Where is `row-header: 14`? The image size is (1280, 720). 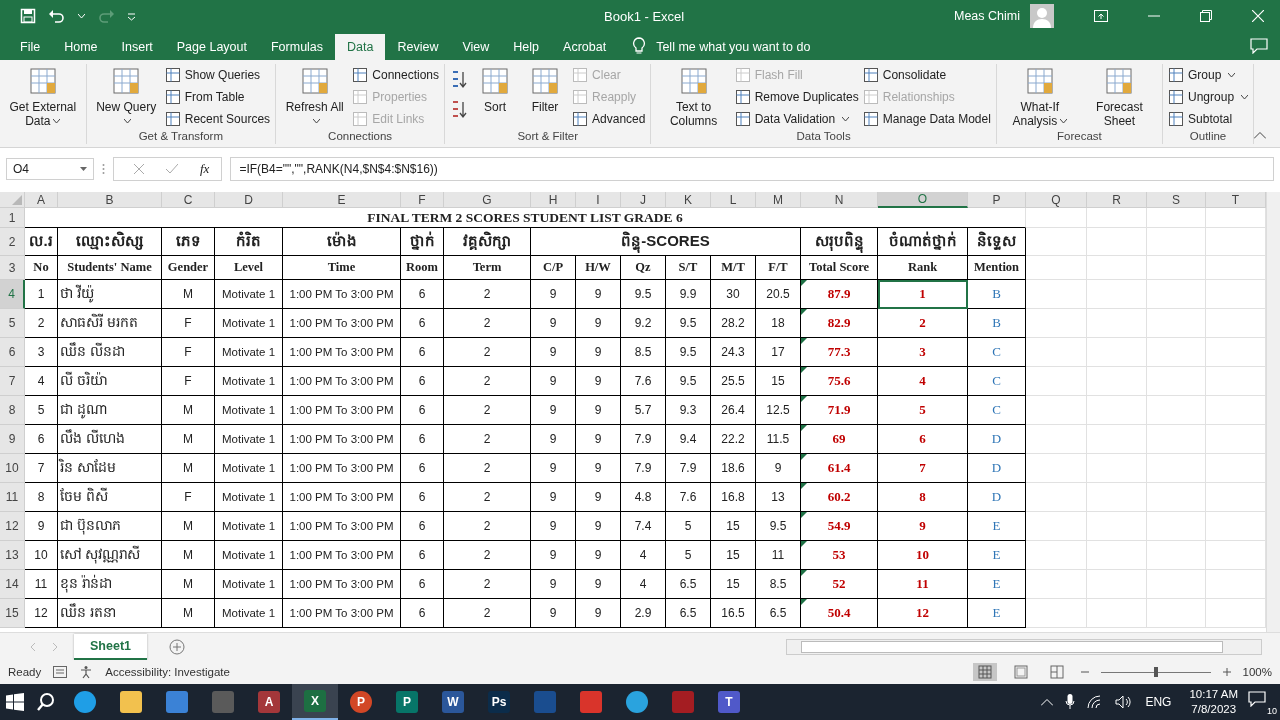 row-header: 14 is located at coordinates (12, 584).